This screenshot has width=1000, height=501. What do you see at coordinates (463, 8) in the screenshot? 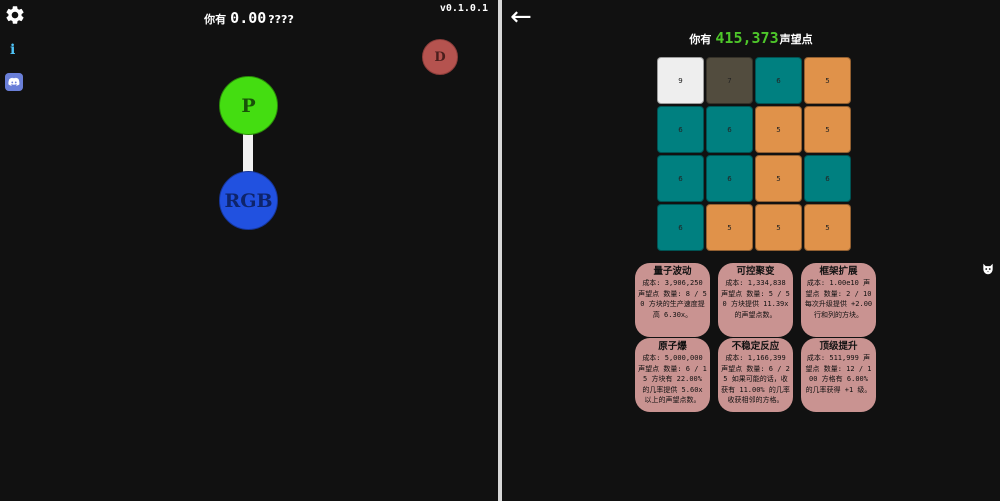
I see `version-label: v0.1.0.1` at bounding box center [463, 8].